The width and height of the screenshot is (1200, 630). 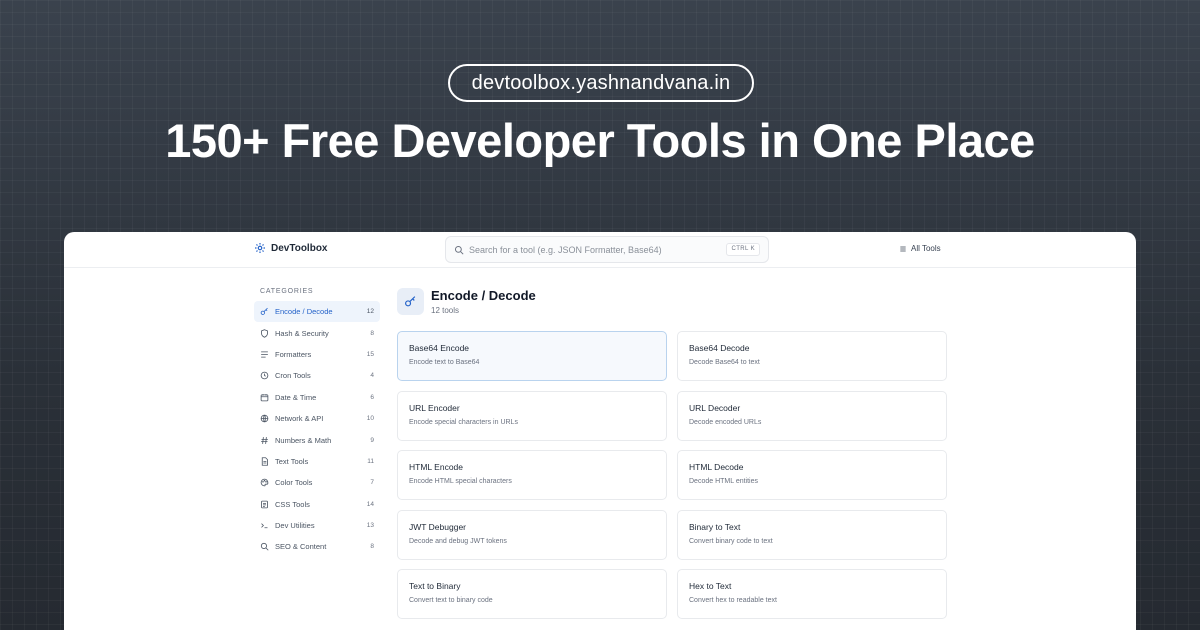 What do you see at coordinates (264, 461) in the screenshot?
I see `document-icon` at bounding box center [264, 461].